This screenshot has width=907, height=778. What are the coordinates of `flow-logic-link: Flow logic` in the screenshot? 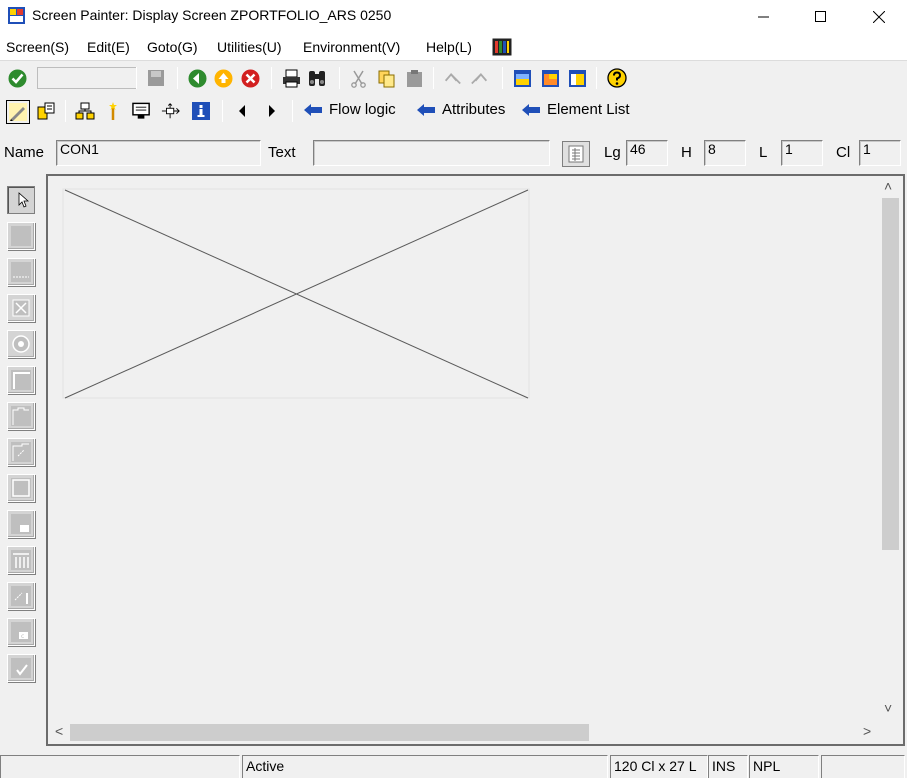 It's located at (349, 109).